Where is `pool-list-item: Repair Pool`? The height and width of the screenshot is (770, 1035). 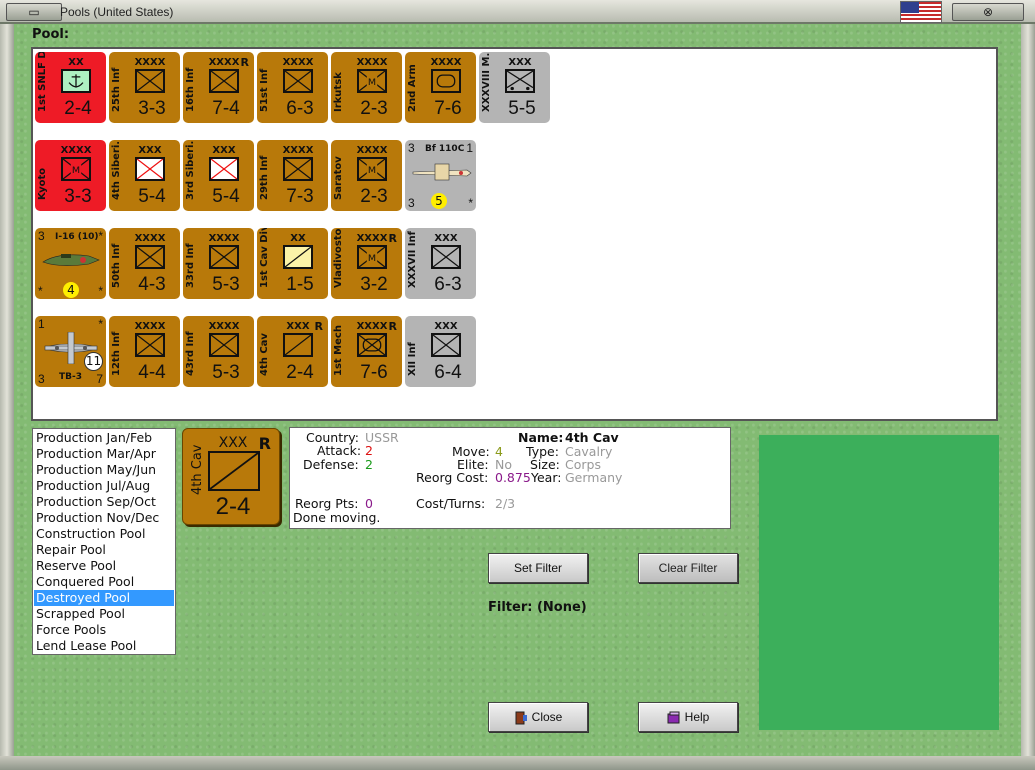
pool-list-item: Repair Pool is located at coordinates (104, 550).